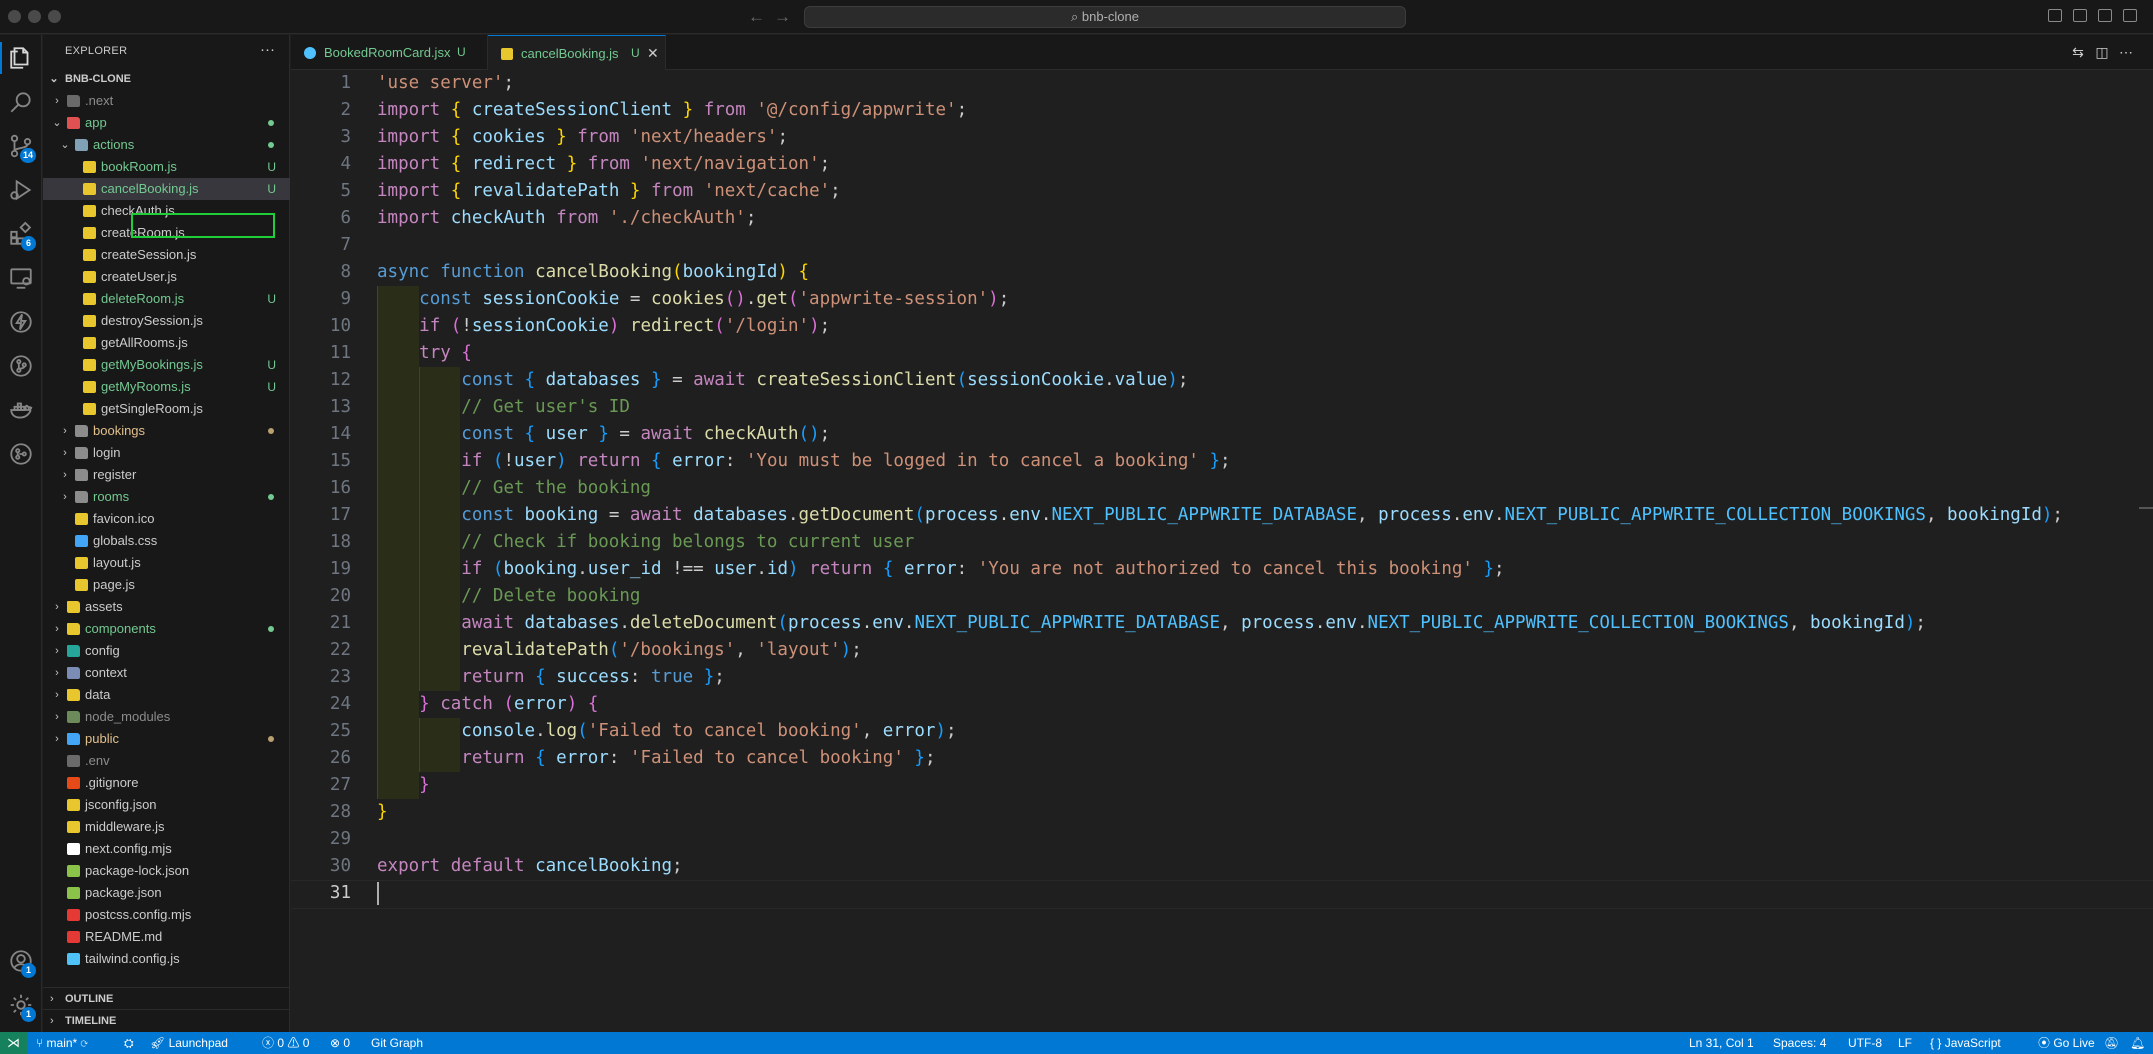 The width and height of the screenshot is (2153, 1054). Describe the element at coordinates (1257, 83) in the screenshot. I see `code-line: 'use server';` at that location.